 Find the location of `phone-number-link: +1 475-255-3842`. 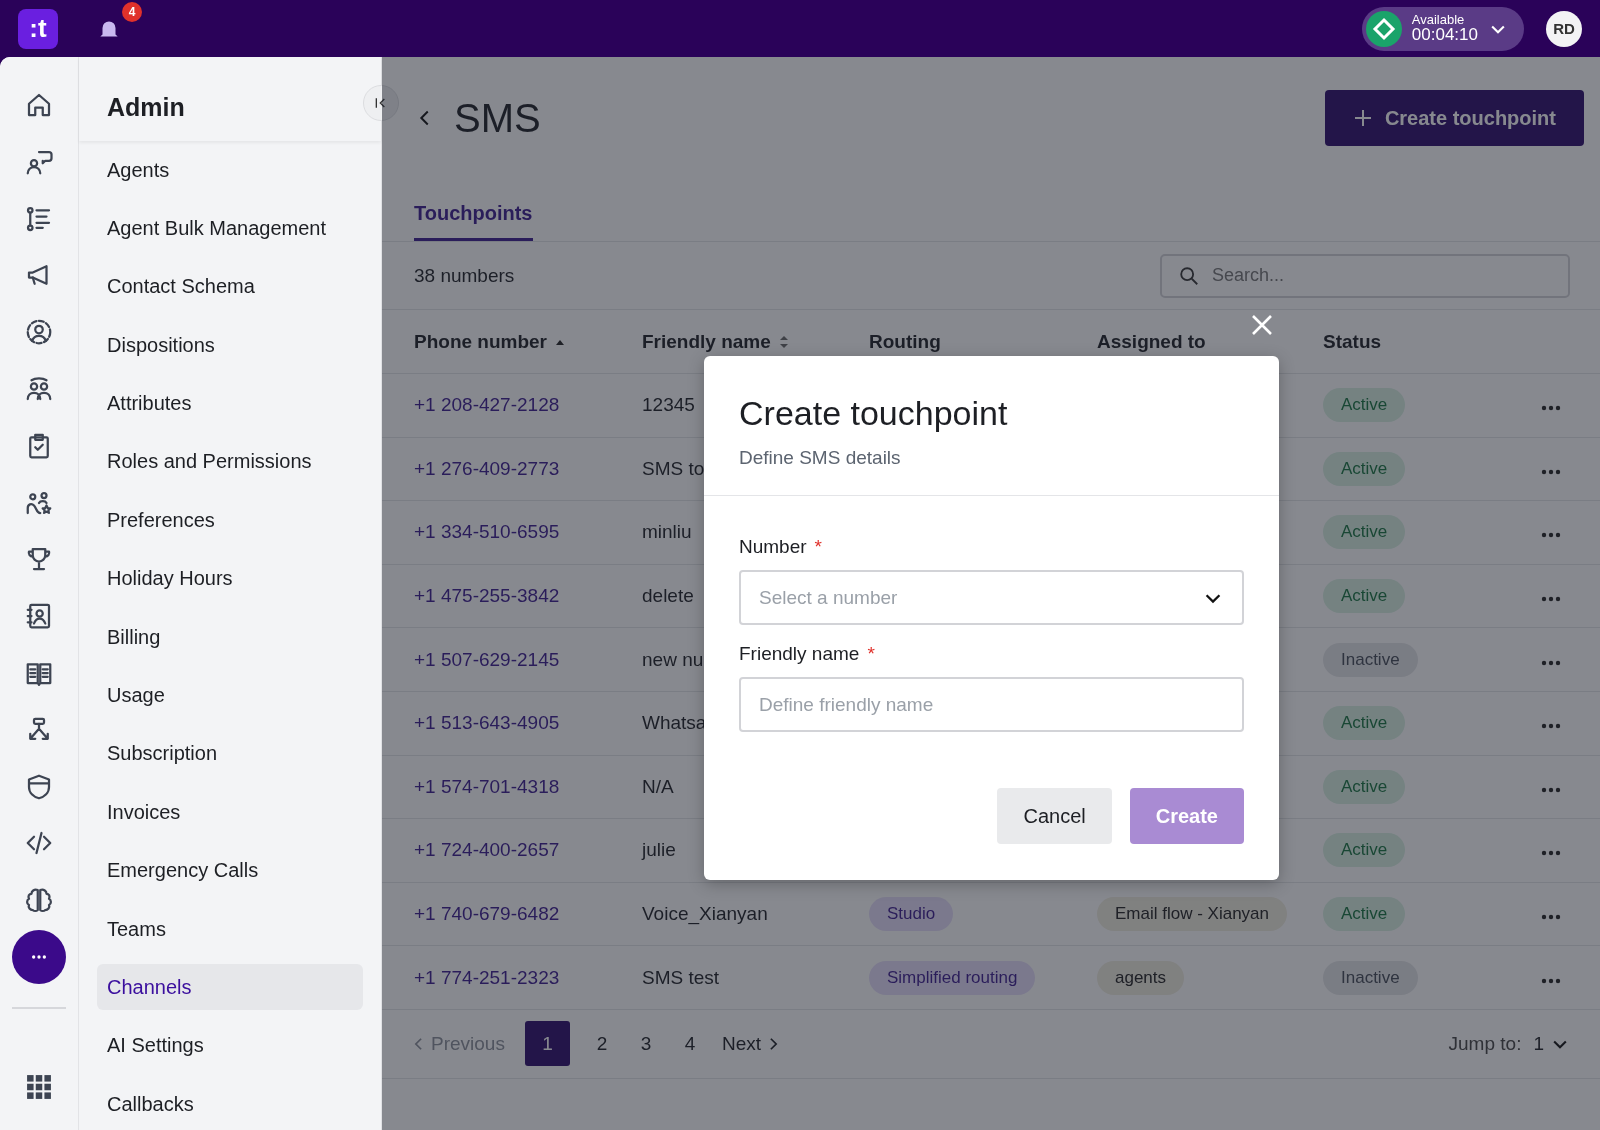

phone-number-link: +1 475-255-3842 is located at coordinates (487, 596).